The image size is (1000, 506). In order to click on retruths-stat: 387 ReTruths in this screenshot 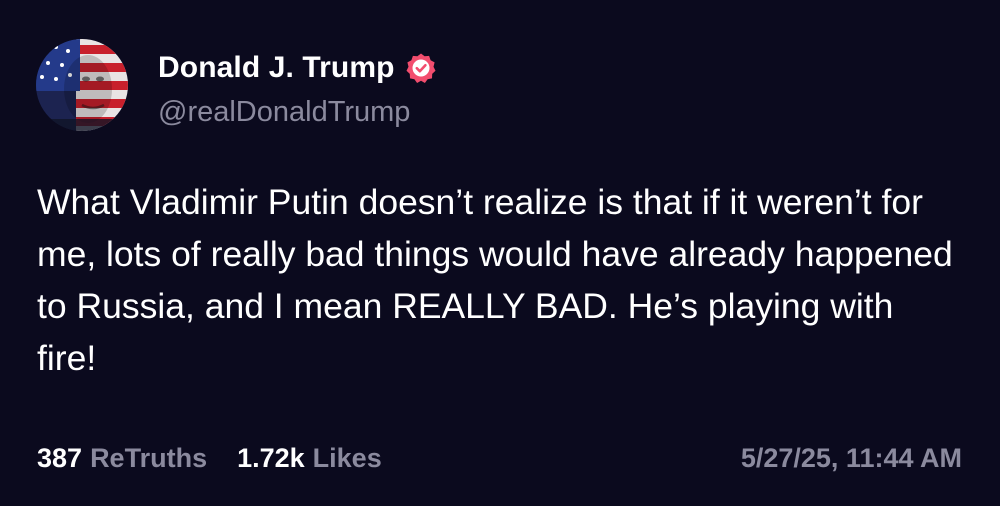, I will do `click(122, 458)`.